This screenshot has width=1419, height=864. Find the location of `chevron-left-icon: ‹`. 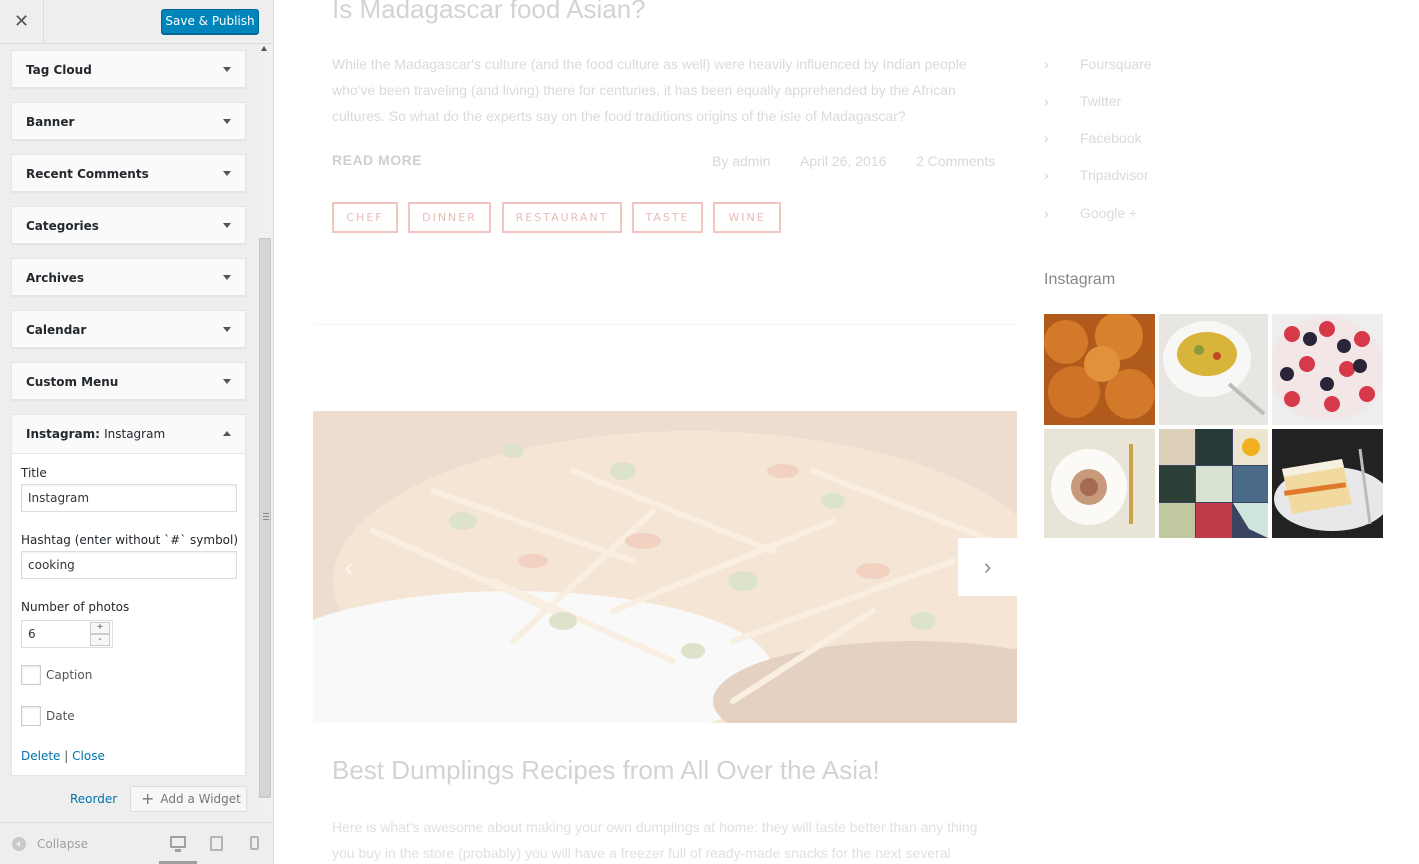

chevron-left-icon: ‹ is located at coordinates (349, 567).